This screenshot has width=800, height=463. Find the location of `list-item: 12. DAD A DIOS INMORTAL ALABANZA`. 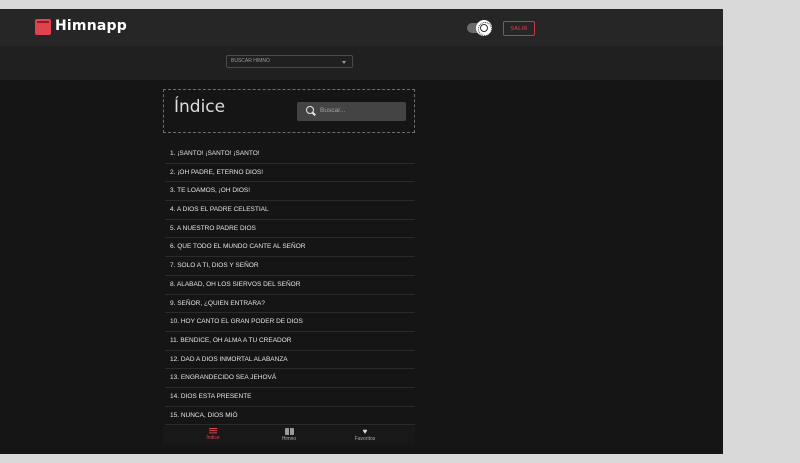

list-item: 12. DAD A DIOS INMORTAL ALABANZA is located at coordinates (290, 360).